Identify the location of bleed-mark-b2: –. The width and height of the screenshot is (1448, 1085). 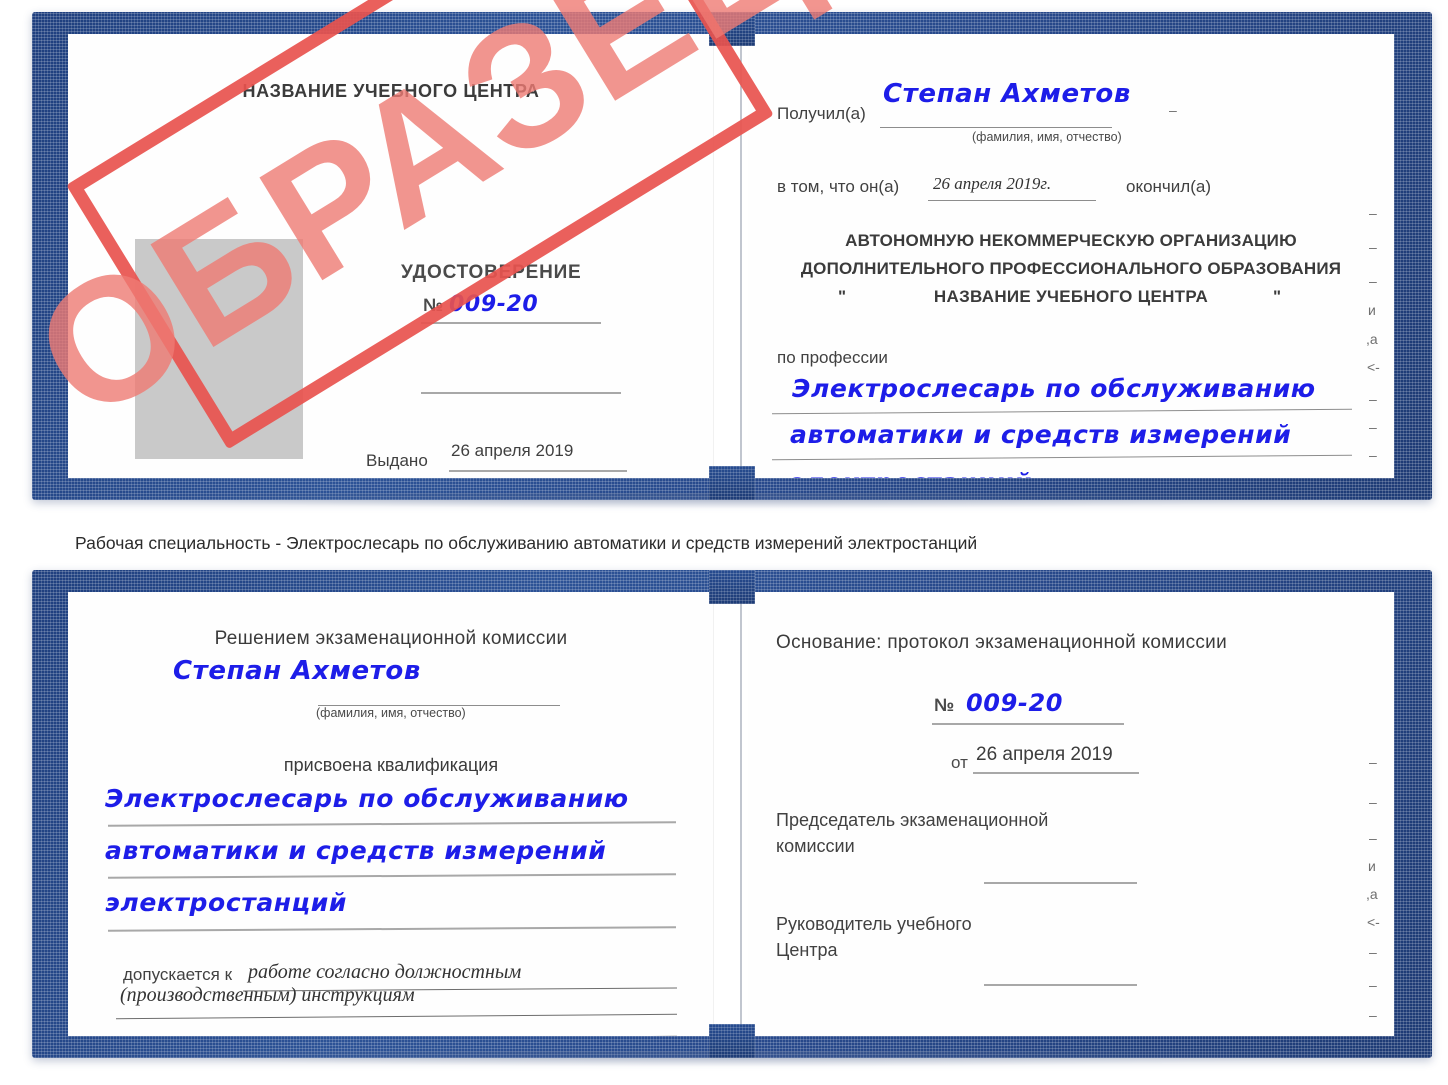
(1373, 802).